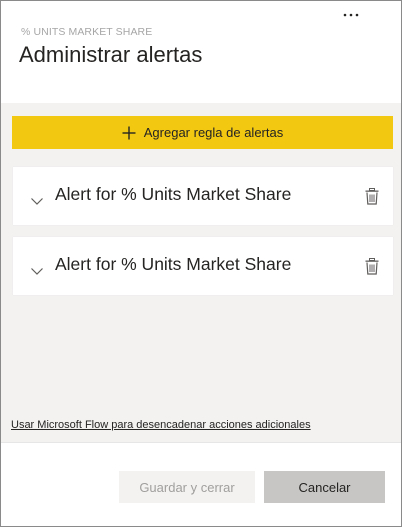  I want to click on add-alert-rule-label: Agregar regla de alertas, so click(213, 132).